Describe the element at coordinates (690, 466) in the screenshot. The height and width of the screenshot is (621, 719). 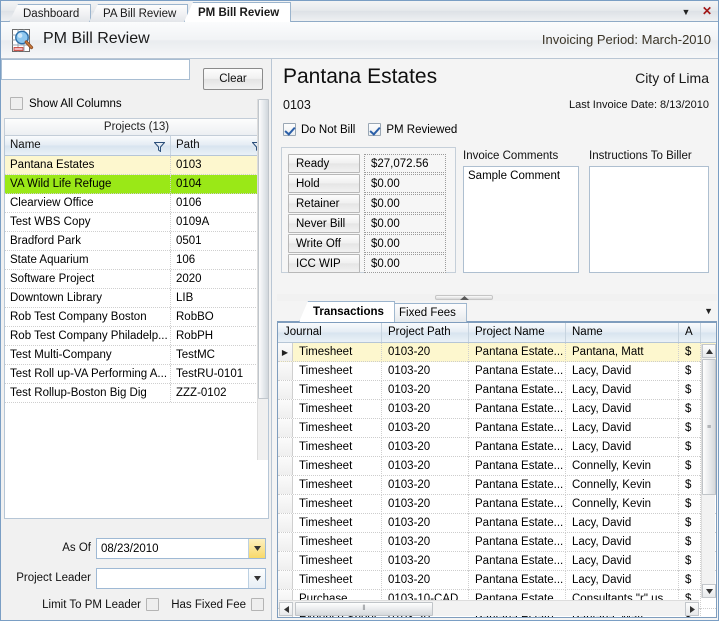
I see `cell-amount: $` at that location.